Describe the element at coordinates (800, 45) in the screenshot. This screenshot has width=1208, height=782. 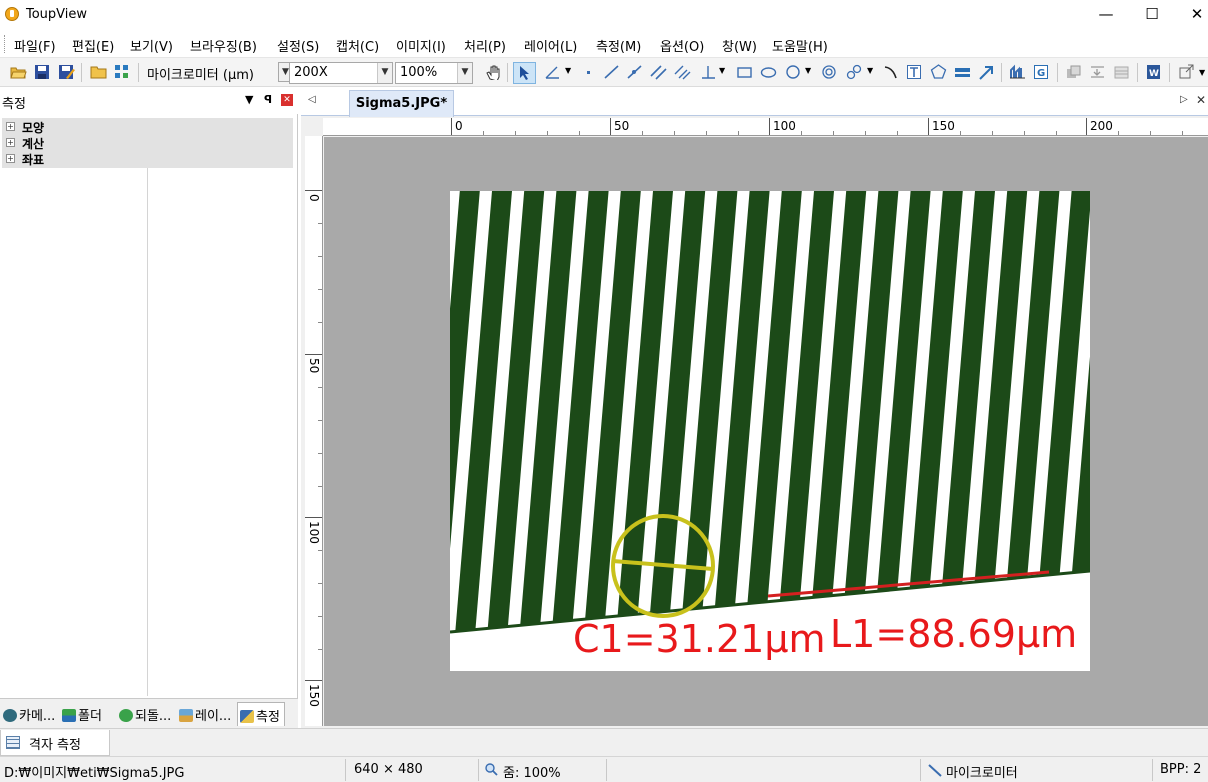
I see `menu-help: 도움말(H)` at that location.